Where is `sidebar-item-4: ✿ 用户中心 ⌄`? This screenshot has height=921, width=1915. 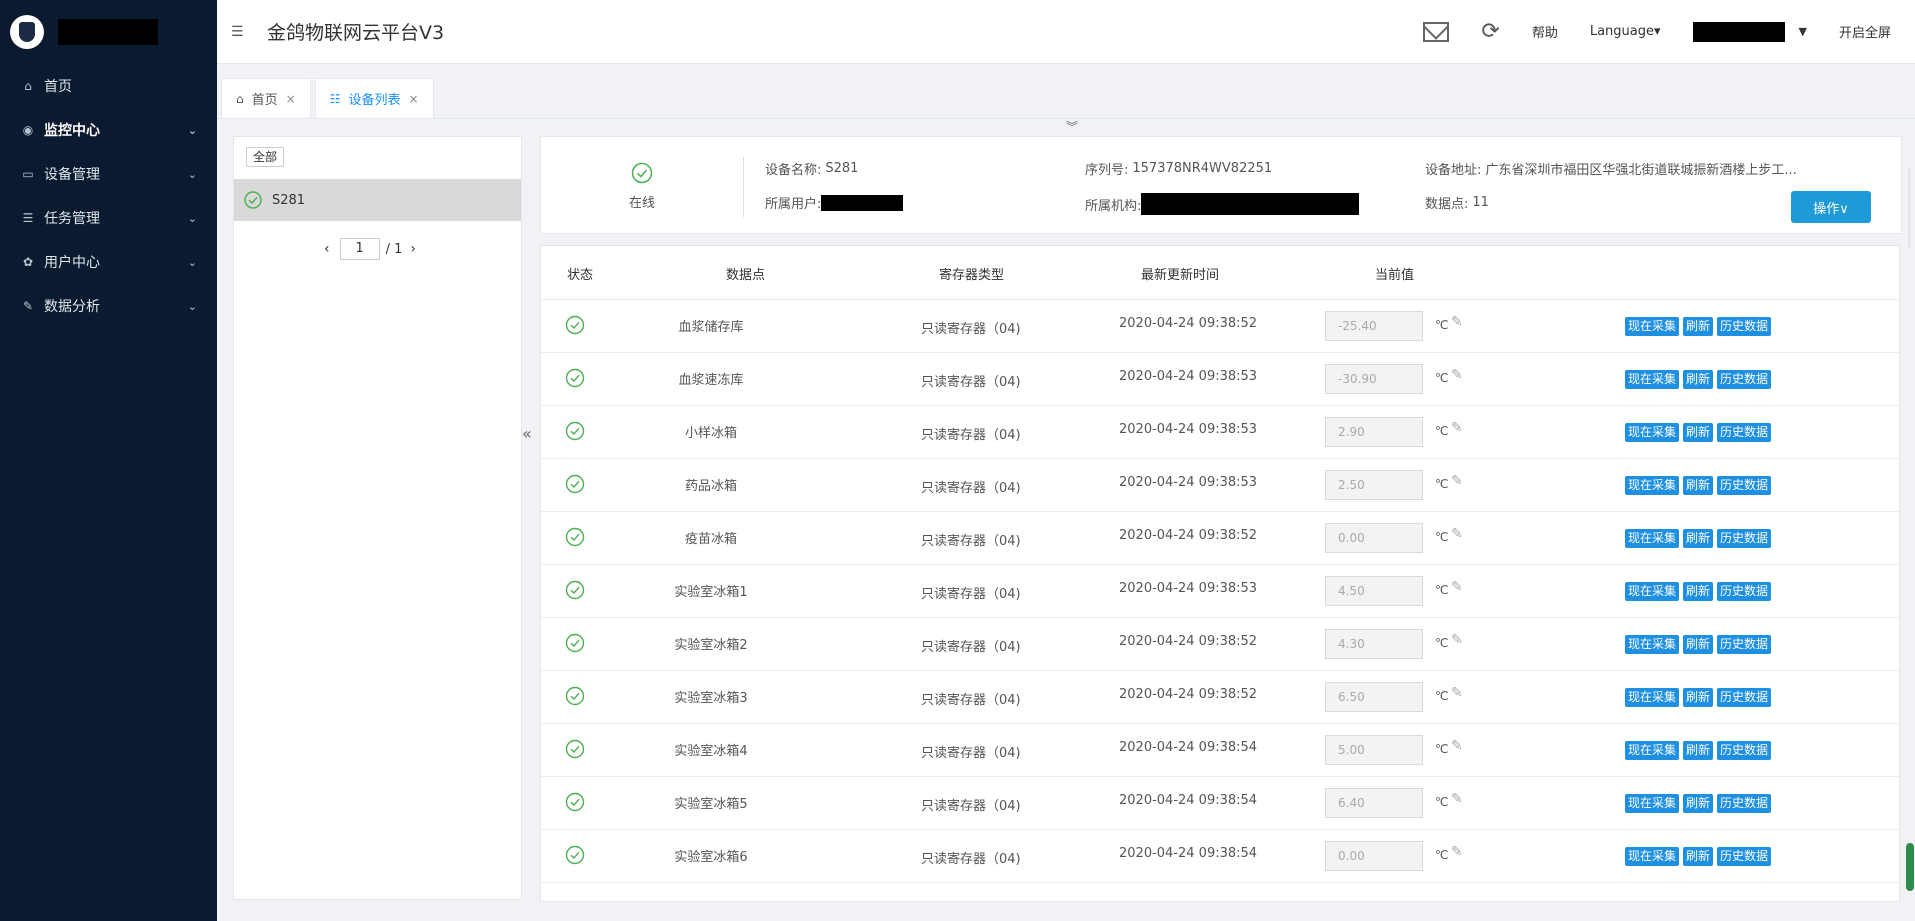
sidebar-item-4: ✿ 用户中心 ⌄ is located at coordinates (108, 262).